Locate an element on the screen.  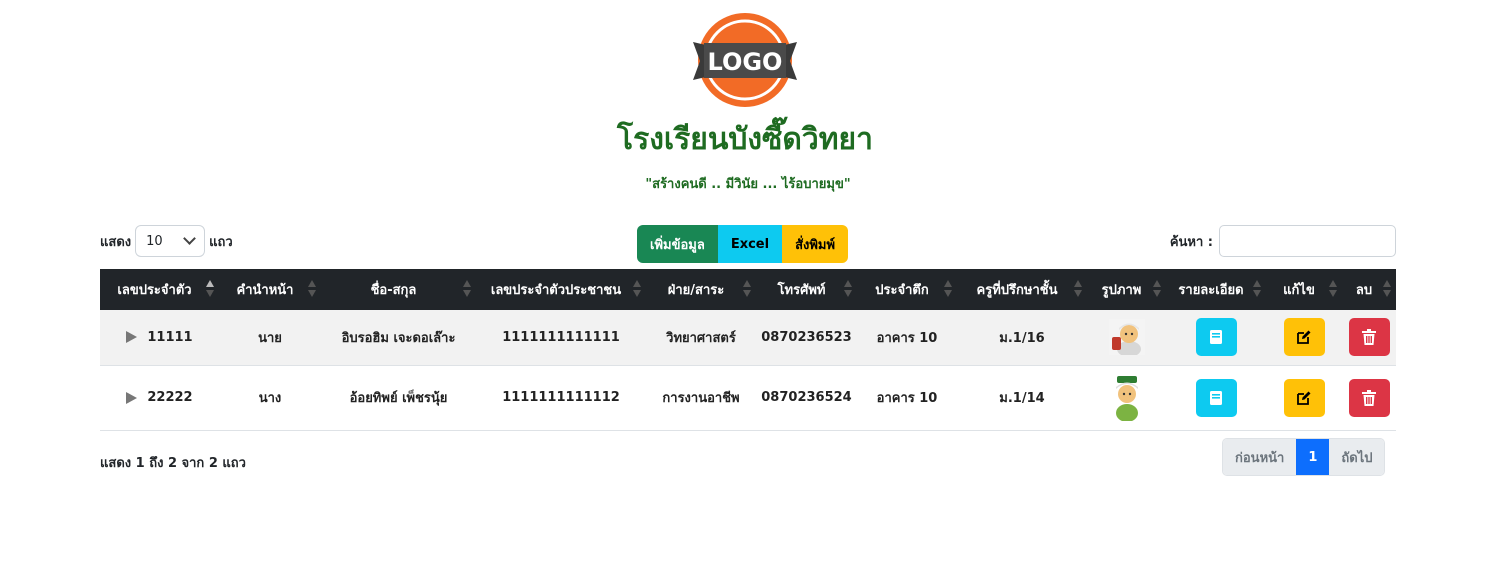
column-header-dept: ฝ่าย/สาระ is located at coordinates (701, 289).